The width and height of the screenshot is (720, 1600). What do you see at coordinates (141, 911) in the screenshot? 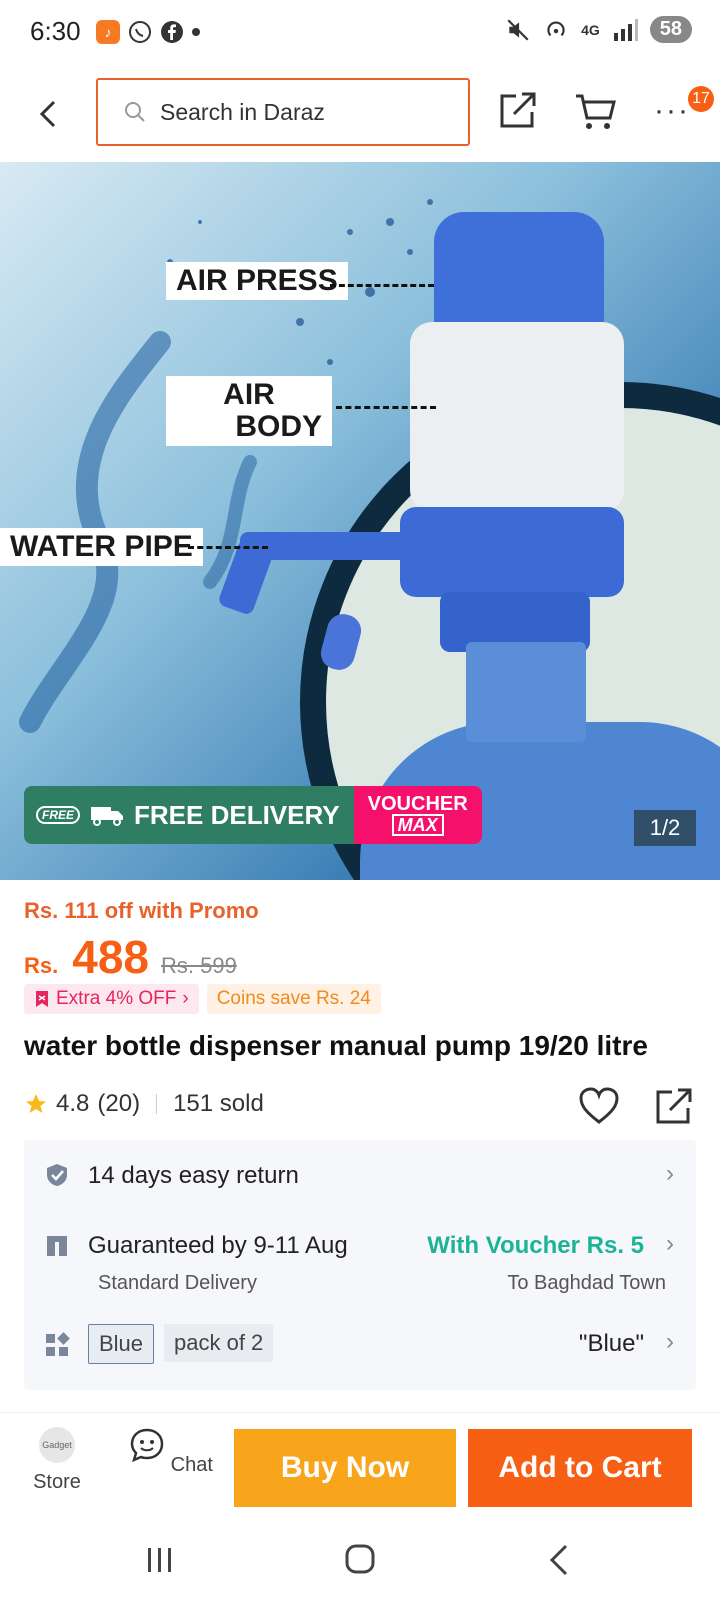
I see `promo-discount: Rs. 111 off with Promo` at bounding box center [141, 911].